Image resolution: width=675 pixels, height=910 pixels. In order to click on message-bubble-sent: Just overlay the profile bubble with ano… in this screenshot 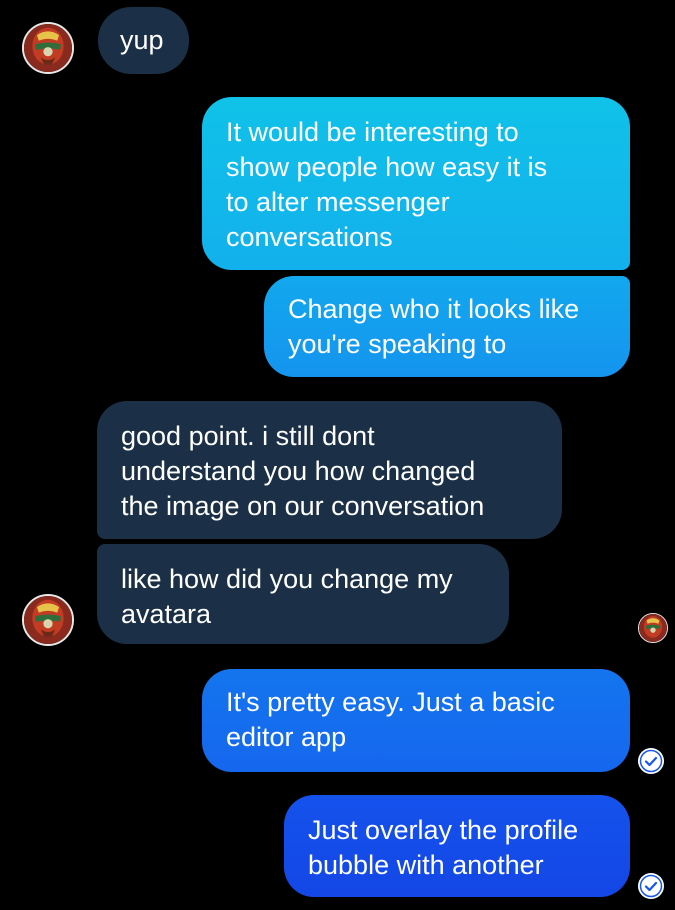, I will do `click(457, 846)`.